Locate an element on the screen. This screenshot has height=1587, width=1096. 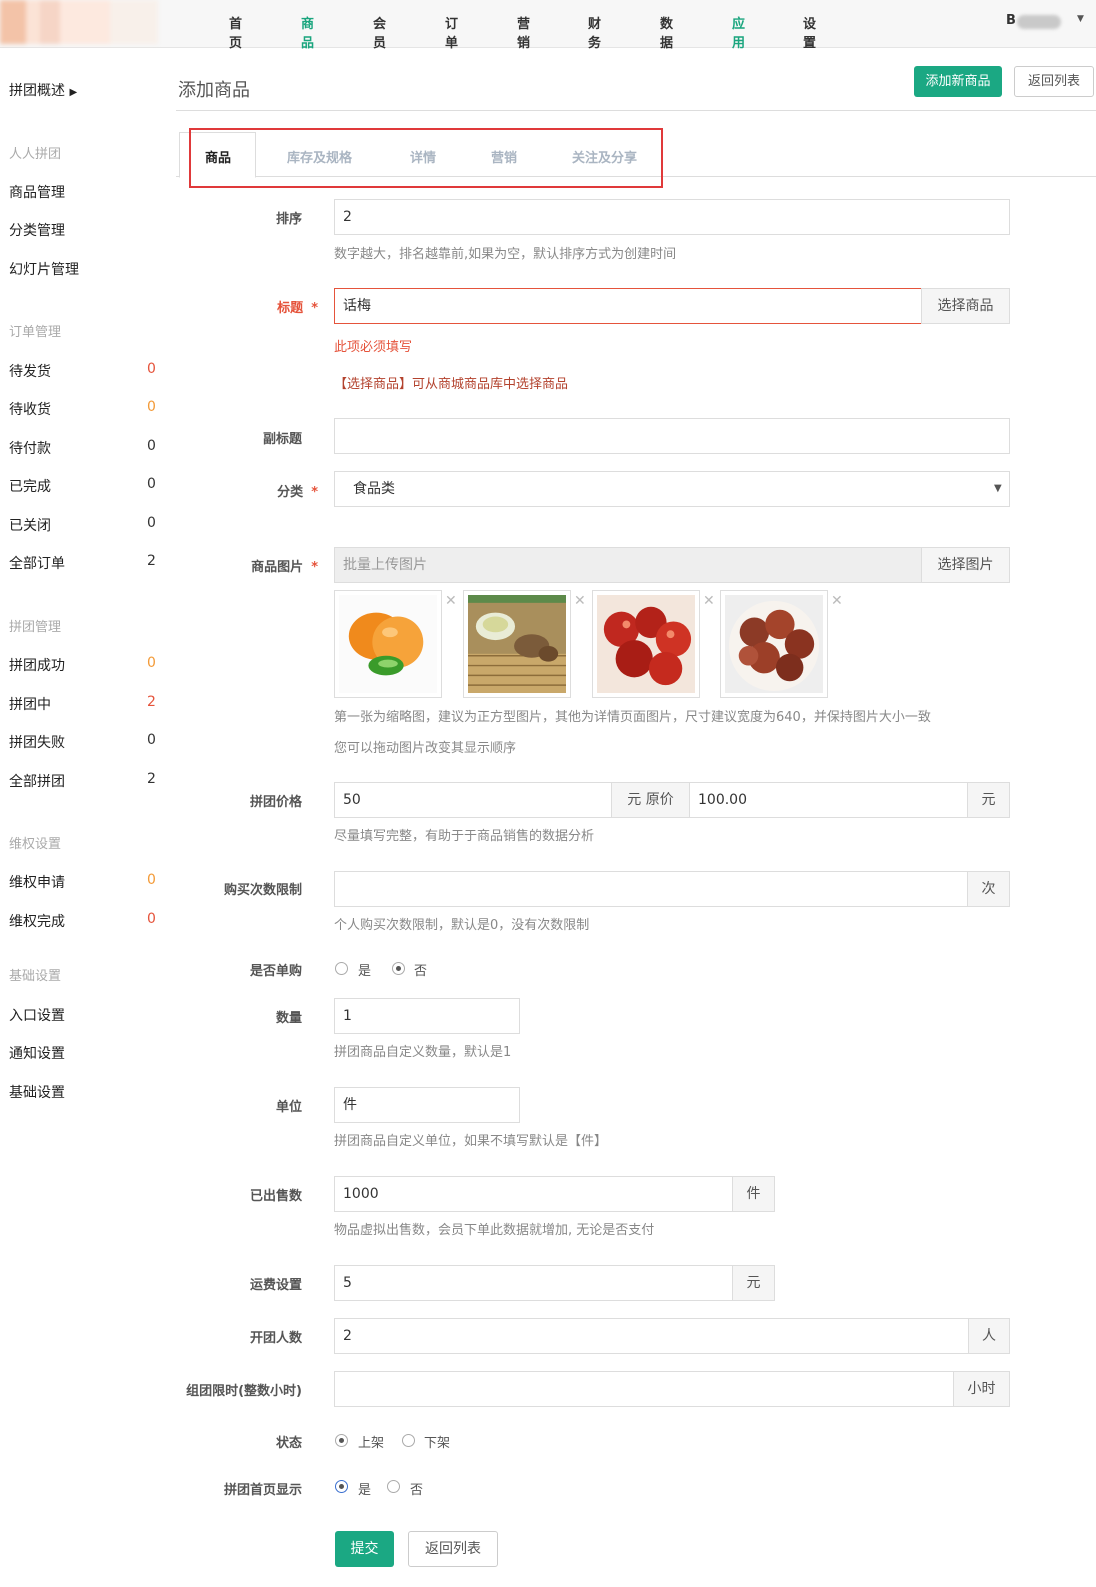
select-goods-button: 选择商品 is located at coordinates (965, 306).